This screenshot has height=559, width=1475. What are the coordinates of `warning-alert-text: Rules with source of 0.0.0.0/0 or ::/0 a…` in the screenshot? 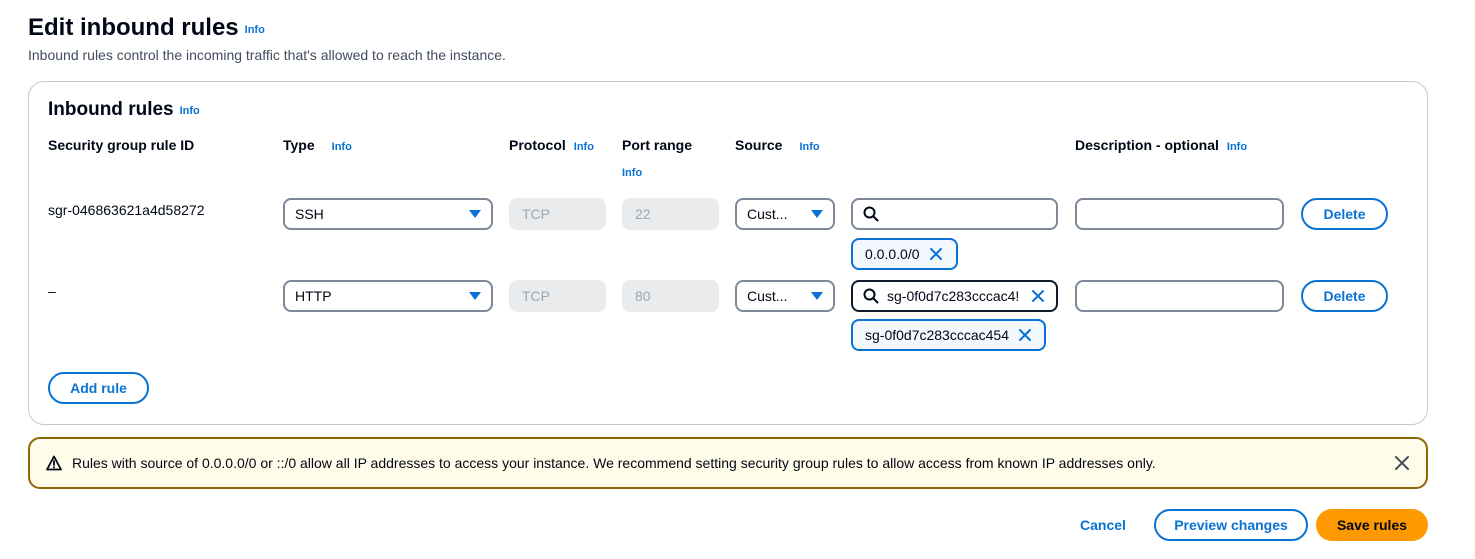 It's located at (614, 463).